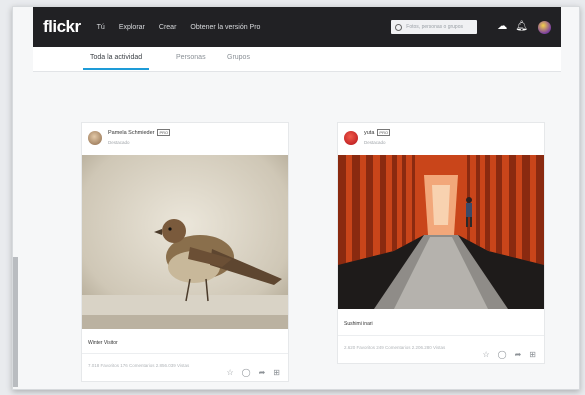 Image resolution: width=585 pixels, height=395 pixels. I want to click on nav-link-create: Crear, so click(168, 27).